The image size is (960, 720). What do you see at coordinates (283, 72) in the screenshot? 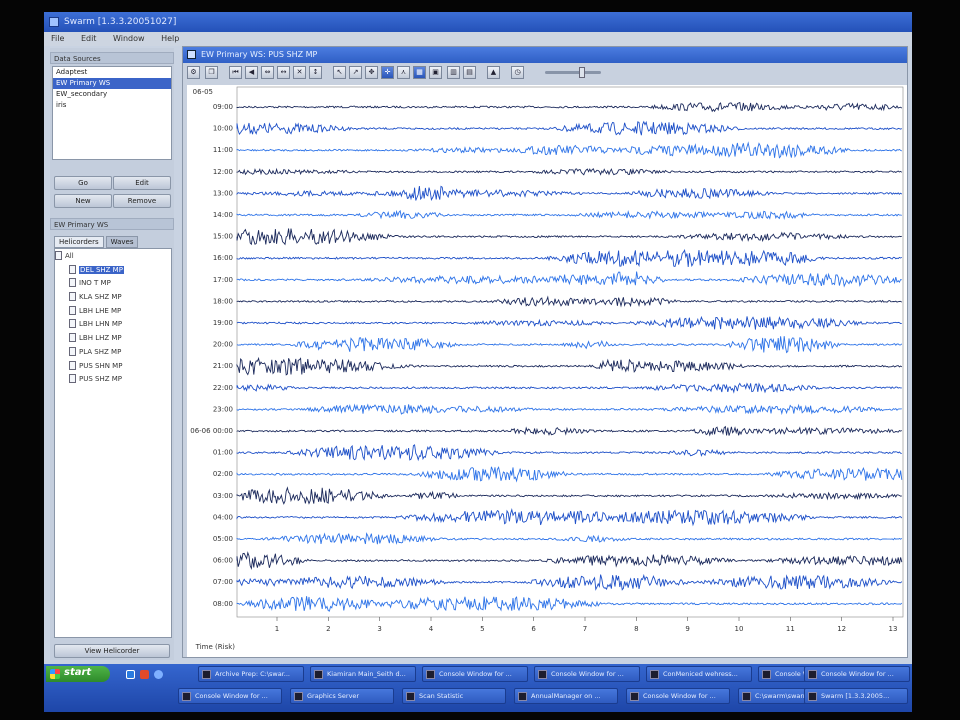
I see `expand-icon: ↔` at bounding box center [283, 72].